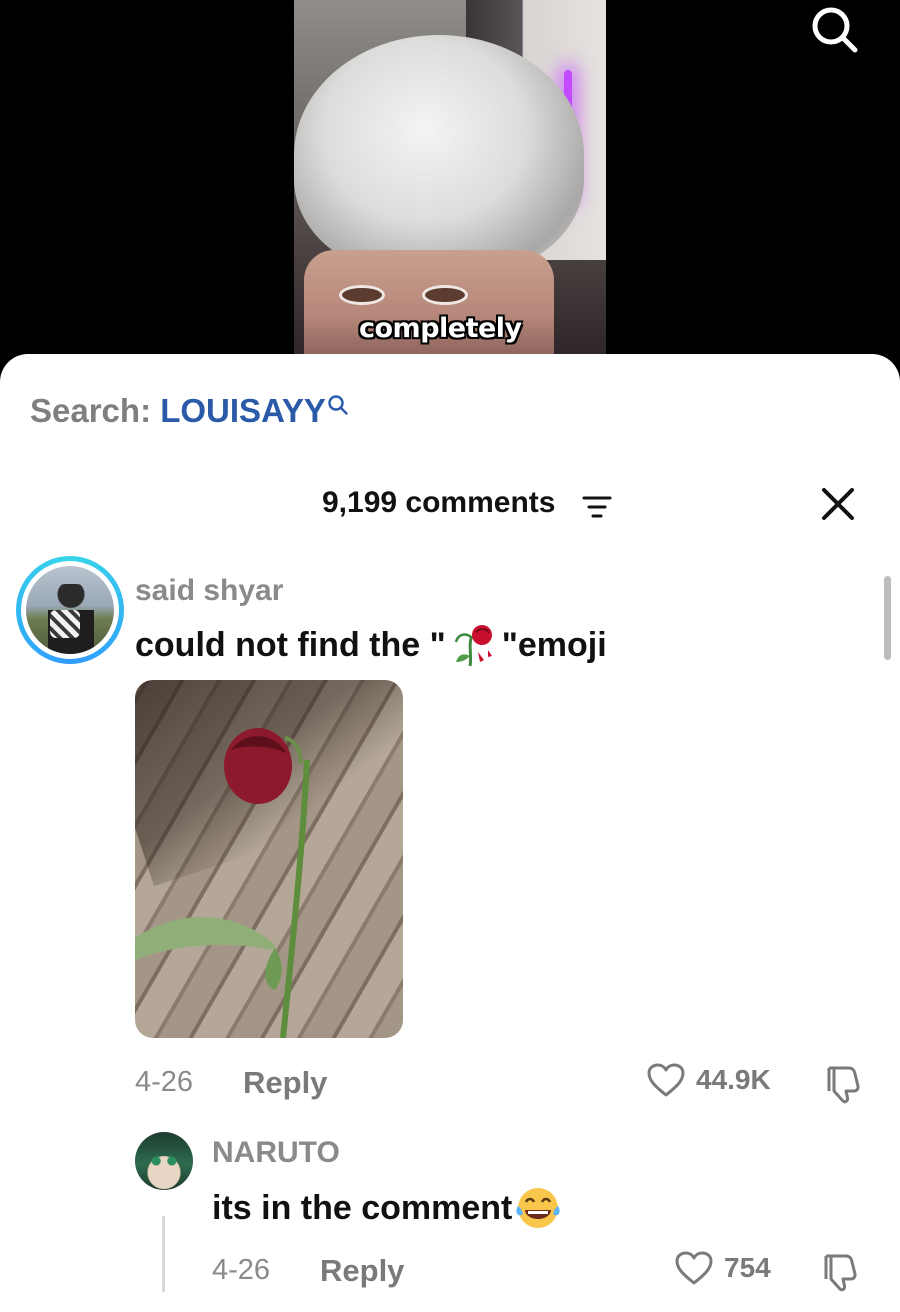  Describe the element at coordinates (290, 644) in the screenshot. I see `comment-text-part1: could not find the "` at that location.